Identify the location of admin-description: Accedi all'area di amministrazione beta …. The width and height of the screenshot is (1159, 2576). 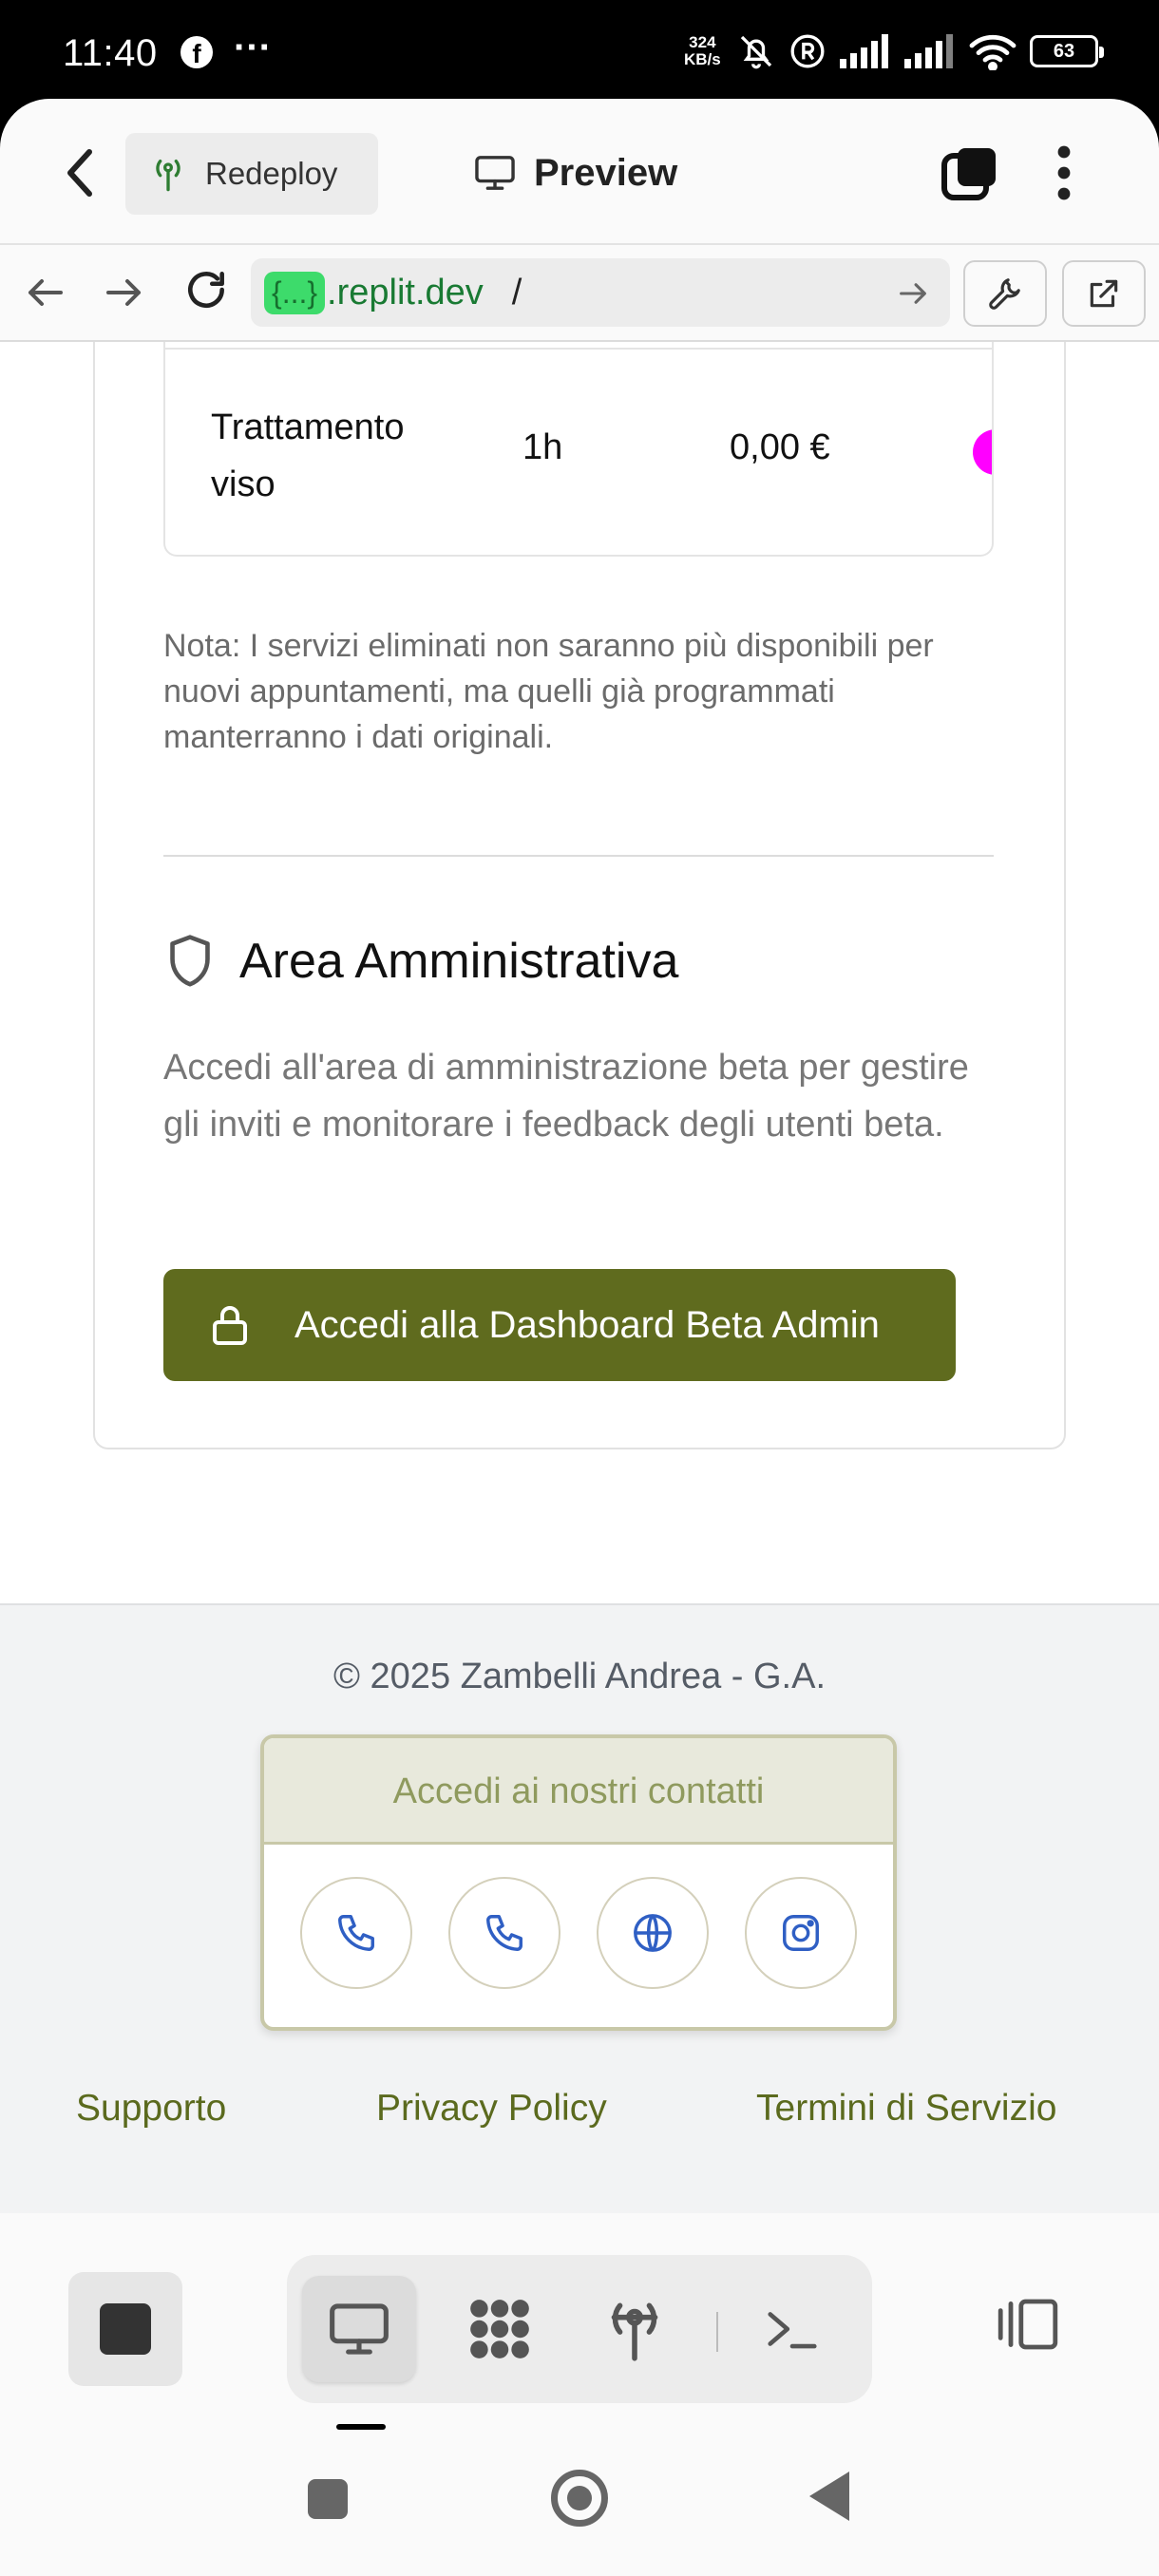
(566, 1096).